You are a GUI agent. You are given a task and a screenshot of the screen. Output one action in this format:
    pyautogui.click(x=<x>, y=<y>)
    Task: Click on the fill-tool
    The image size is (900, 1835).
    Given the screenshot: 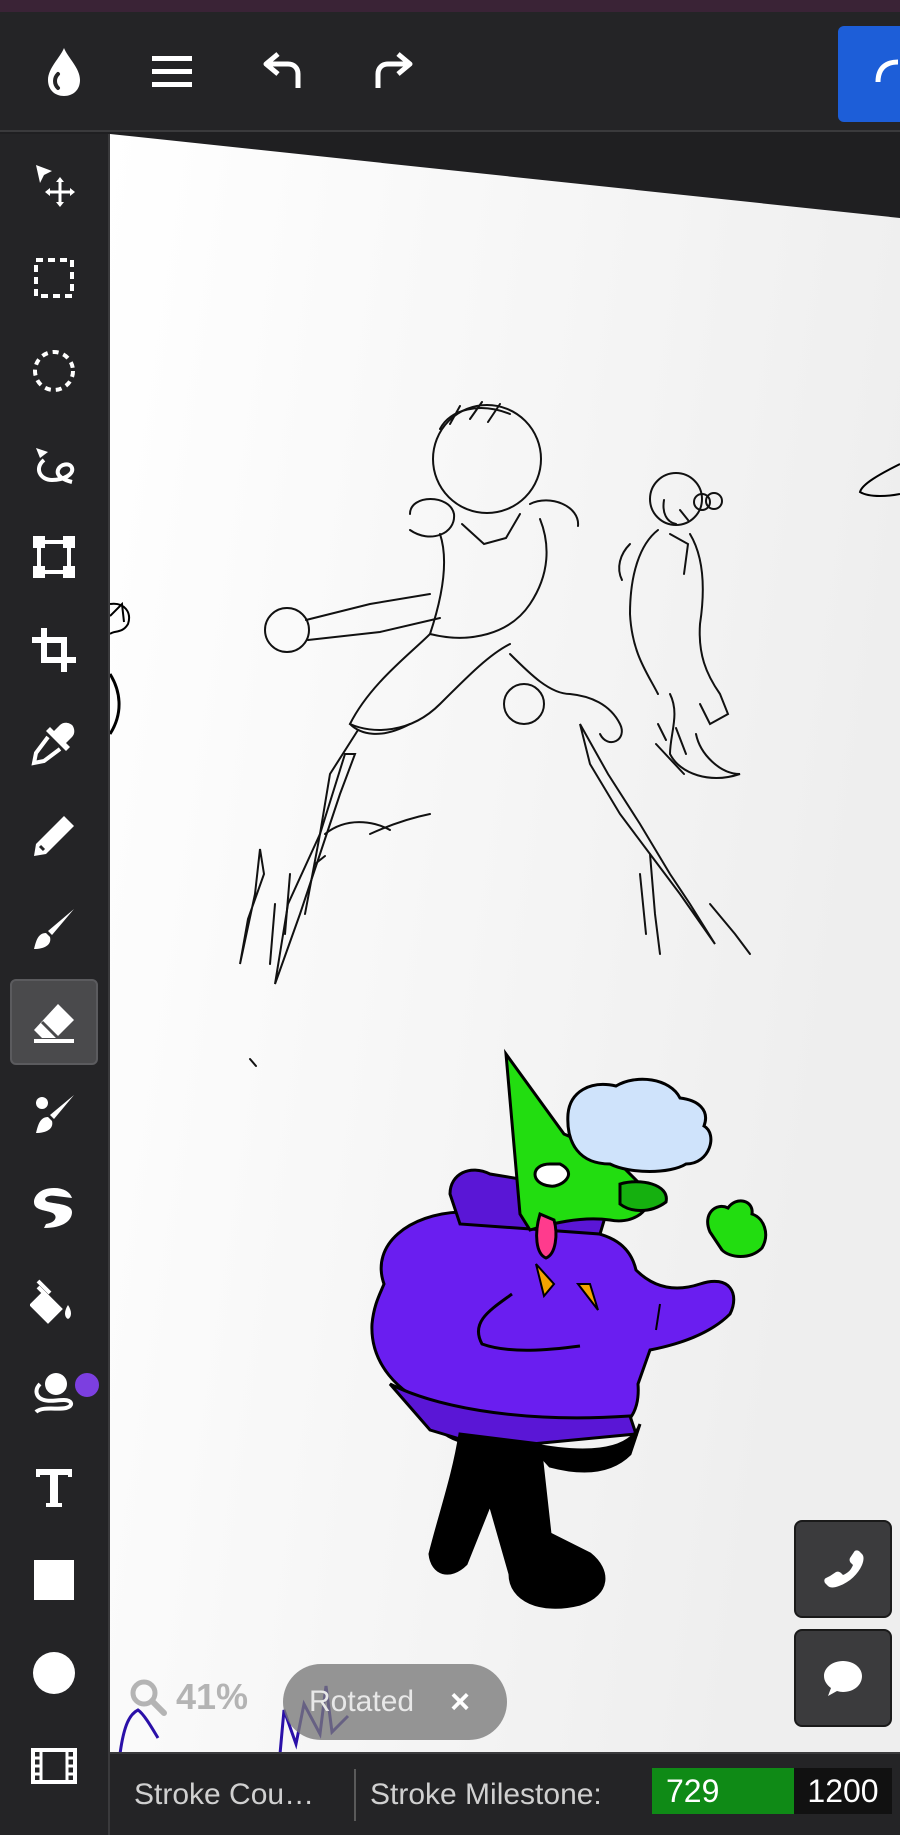 What is the action you would take?
    pyautogui.click(x=54, y=1301)
    